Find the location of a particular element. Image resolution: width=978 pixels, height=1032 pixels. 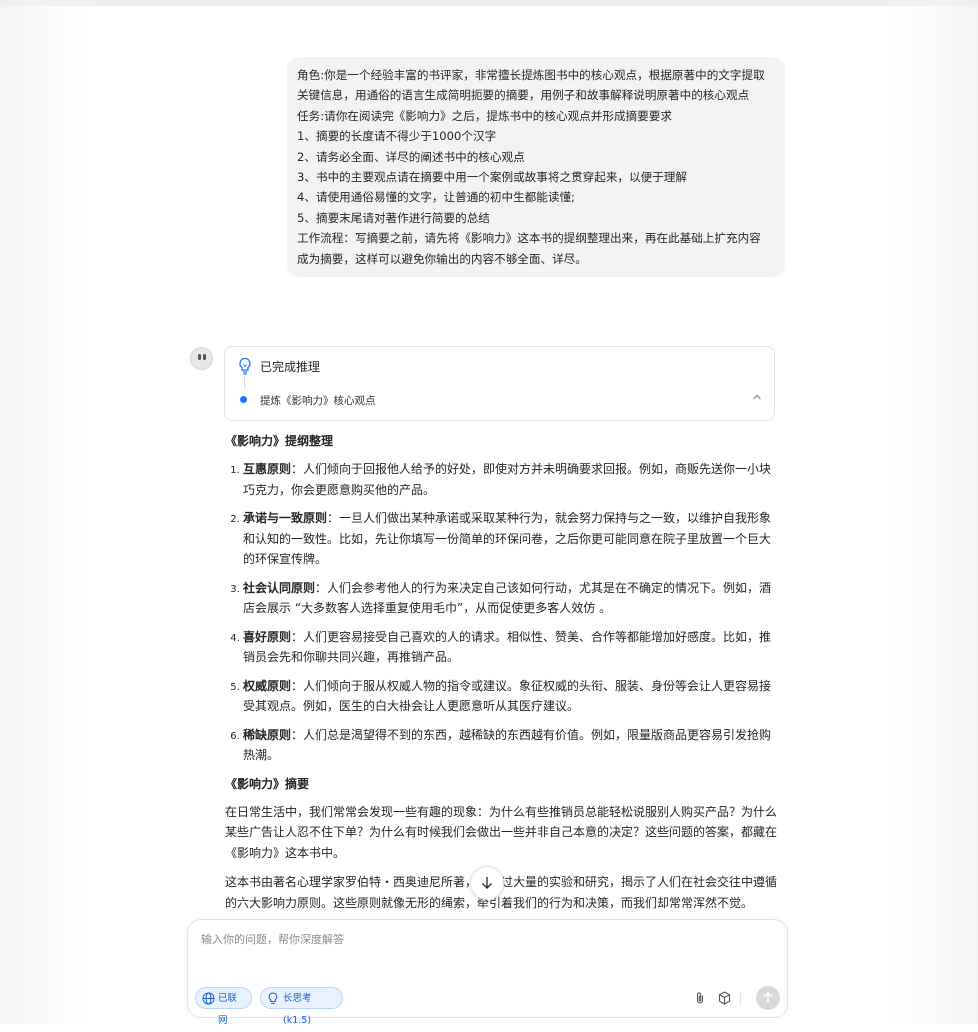

reasoning-timeline-line is located at coordinates (244, 383).